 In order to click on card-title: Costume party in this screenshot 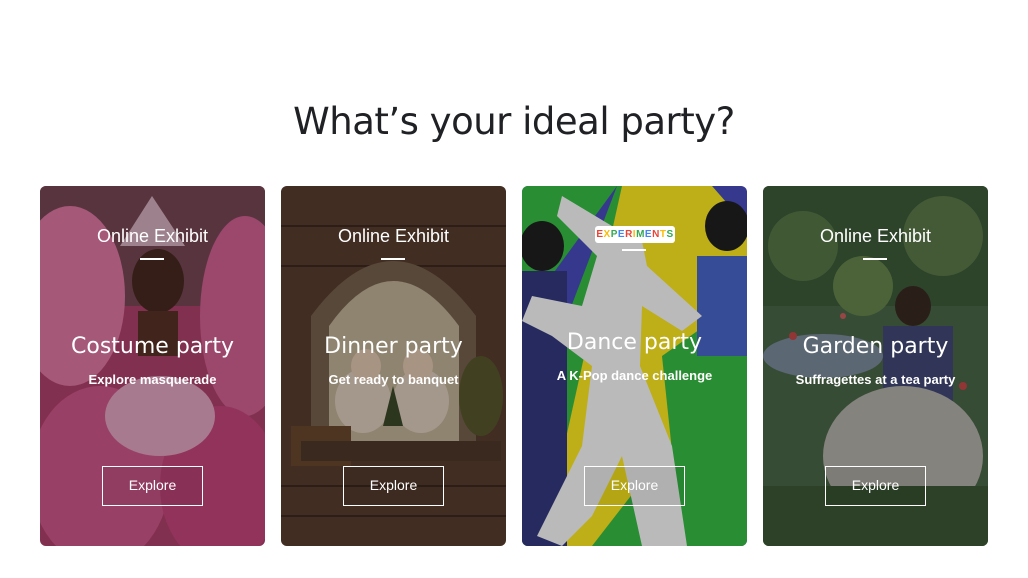, I will do `click(152, 346)`.